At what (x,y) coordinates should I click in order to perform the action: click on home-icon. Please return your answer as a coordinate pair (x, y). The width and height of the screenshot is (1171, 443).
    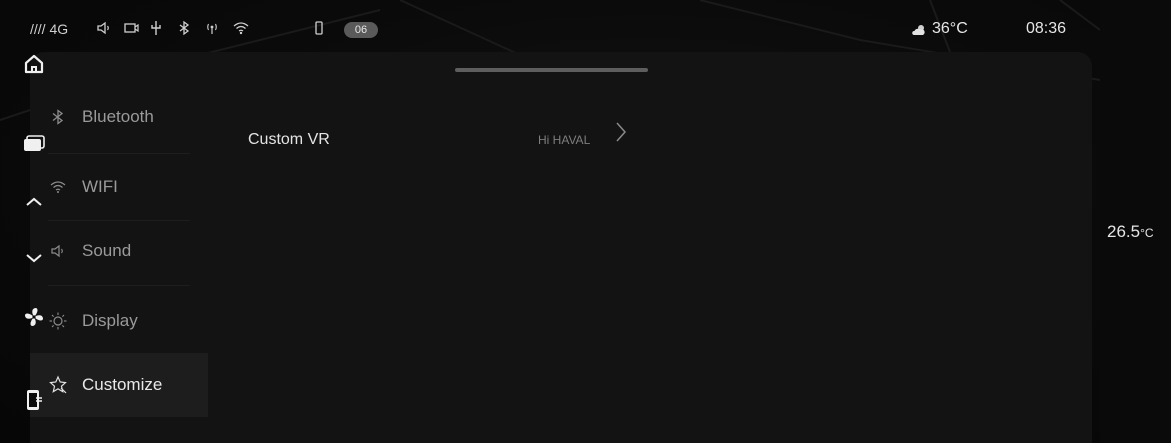
    Looking at the image, I should click on (34, 64).